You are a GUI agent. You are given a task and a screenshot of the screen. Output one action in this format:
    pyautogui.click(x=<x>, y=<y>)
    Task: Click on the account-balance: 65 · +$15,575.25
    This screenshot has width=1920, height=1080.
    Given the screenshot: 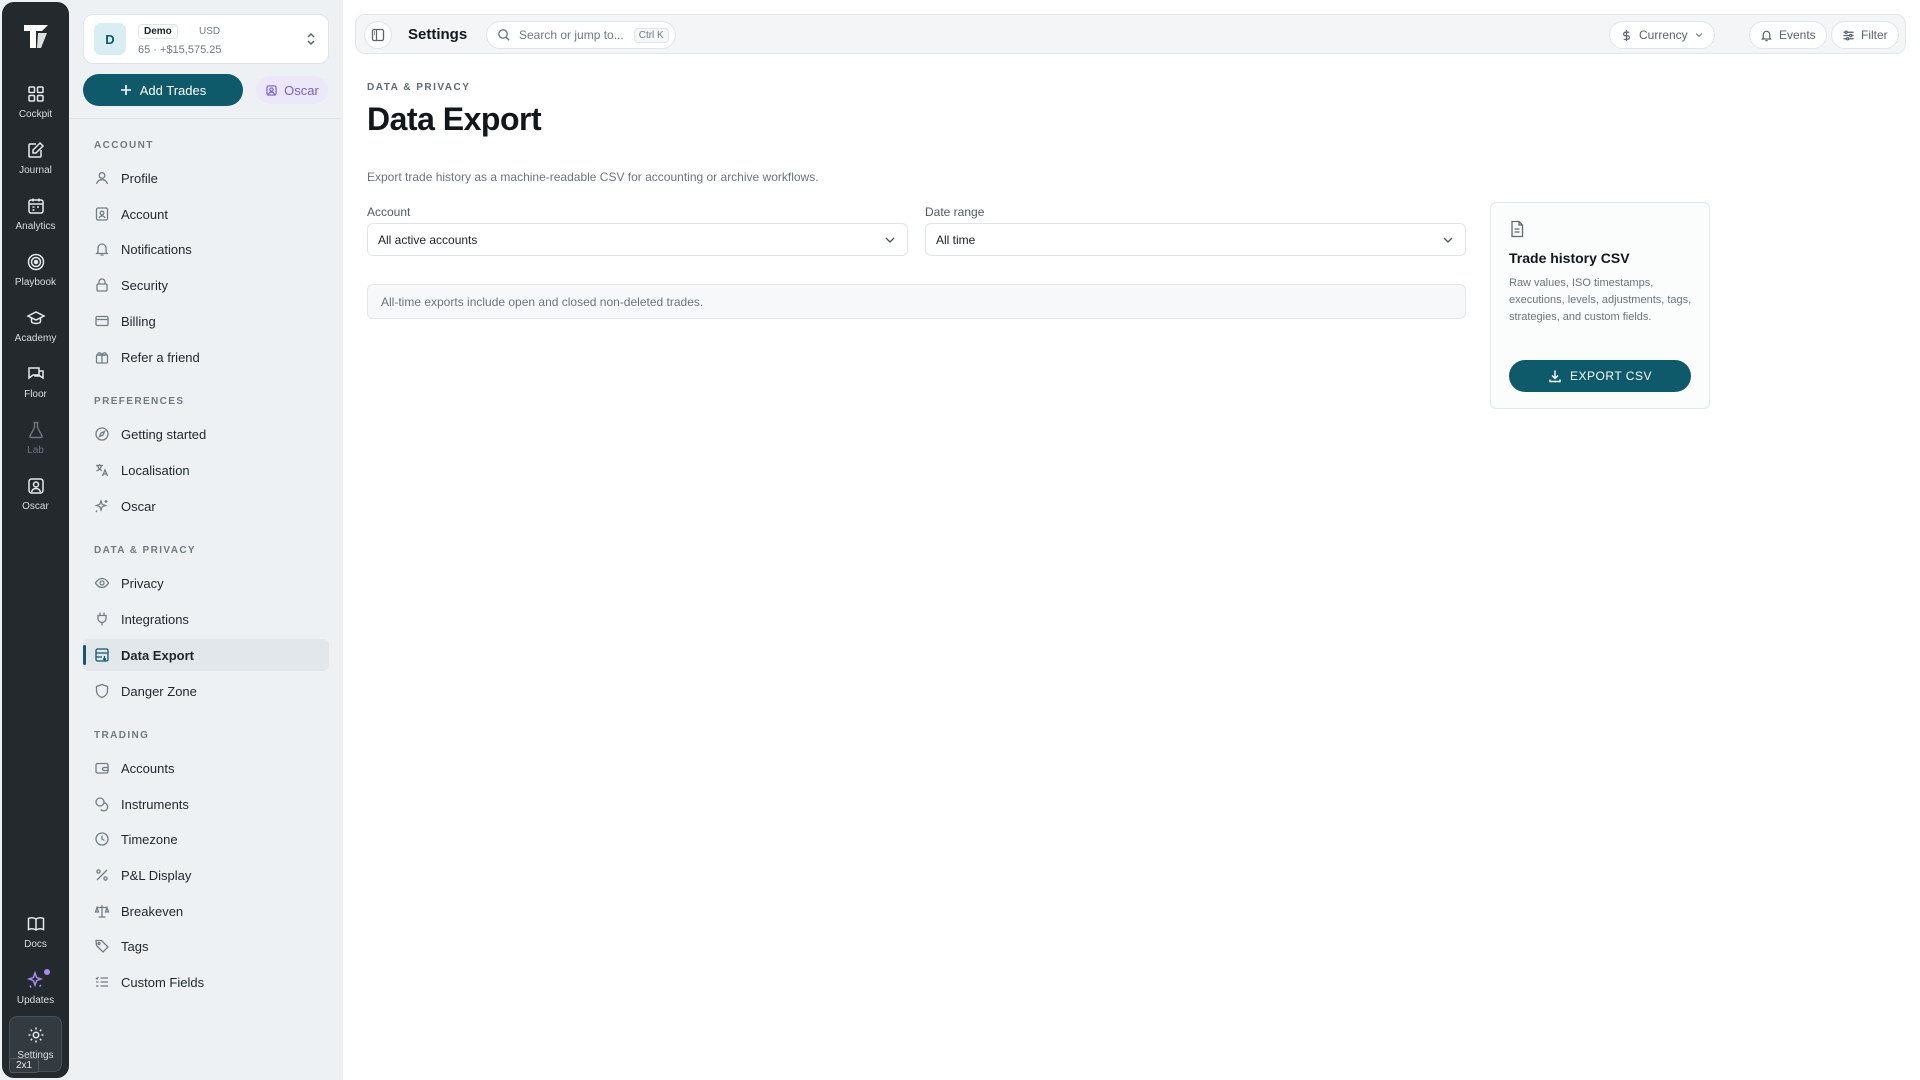 What is the action you would take?
    pyautogui.click(x=180, y=50)
    